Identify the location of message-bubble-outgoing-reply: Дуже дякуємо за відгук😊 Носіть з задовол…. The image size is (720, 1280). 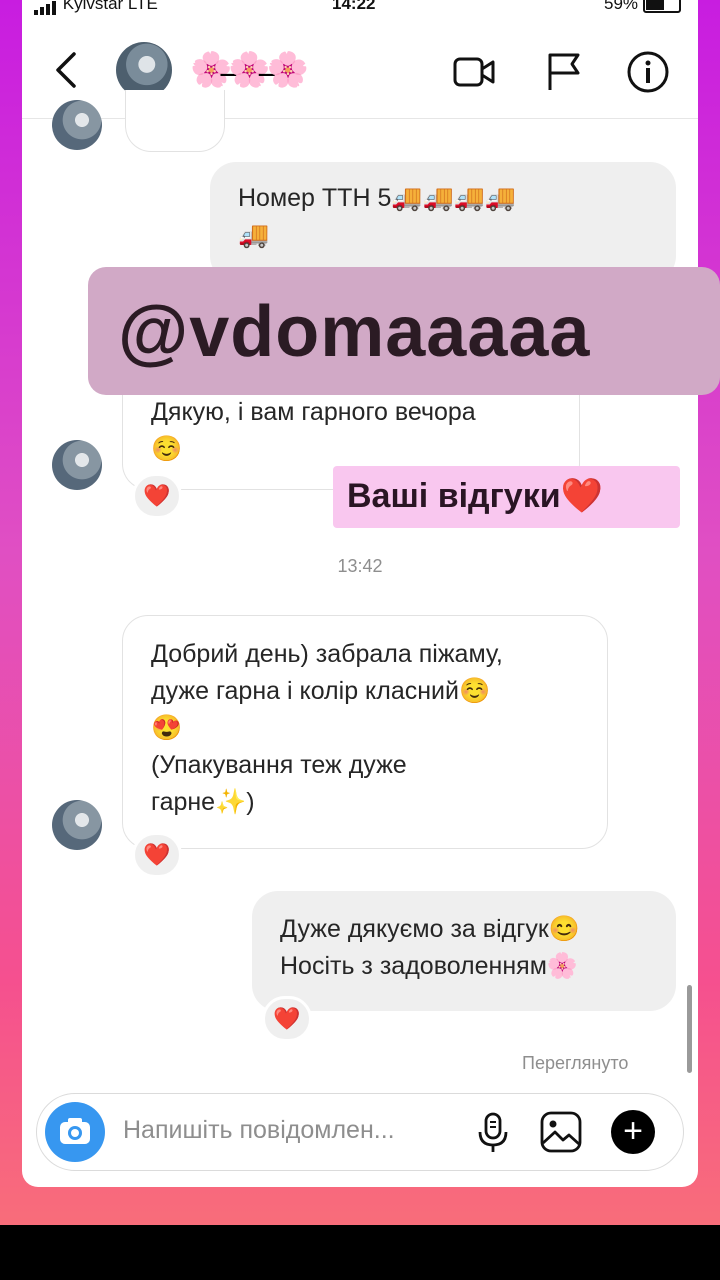
(464, 951).